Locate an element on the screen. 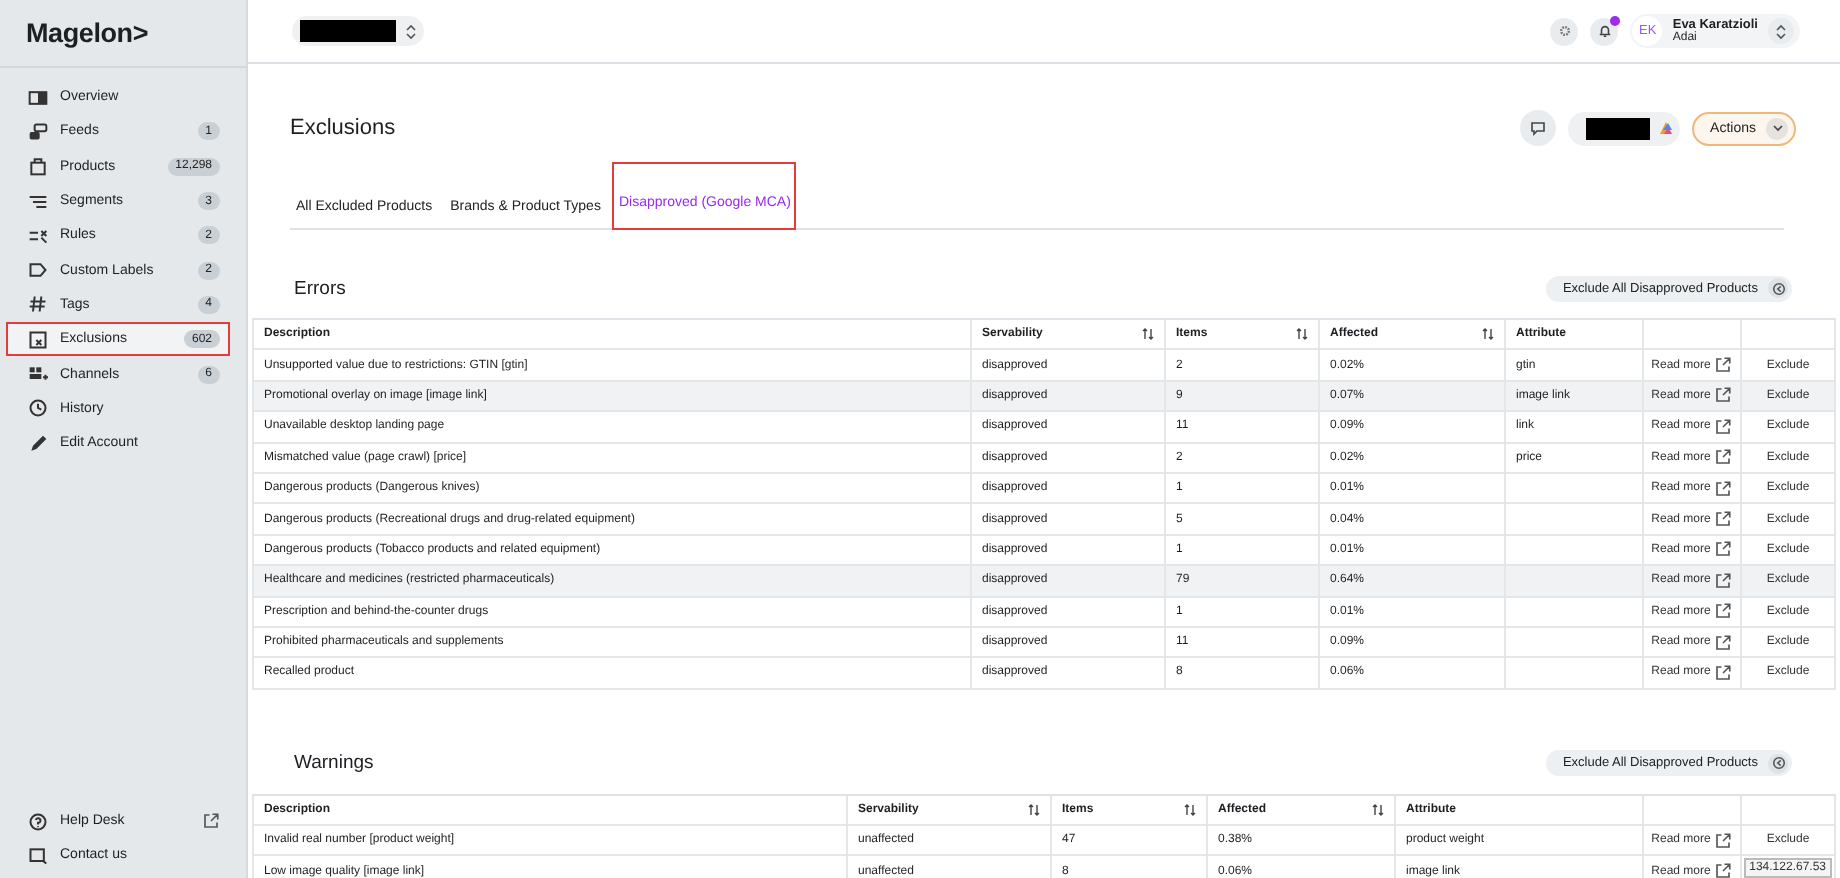 The height and width of the screenshot is (878, 1840). notifications-button is located at coordinates (1604, 31).